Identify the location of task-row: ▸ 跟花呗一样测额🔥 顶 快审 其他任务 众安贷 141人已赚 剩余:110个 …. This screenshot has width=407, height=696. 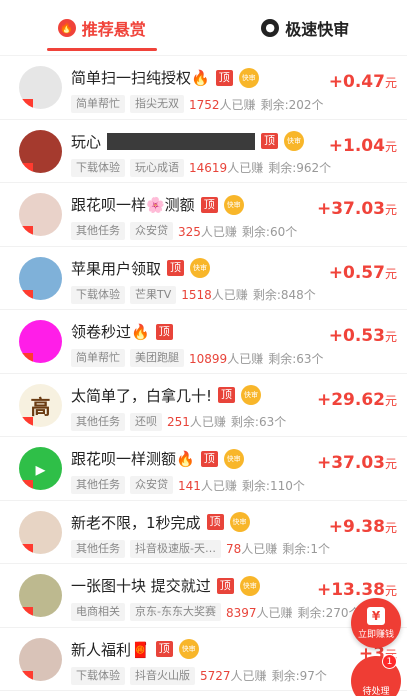
(203, 469).